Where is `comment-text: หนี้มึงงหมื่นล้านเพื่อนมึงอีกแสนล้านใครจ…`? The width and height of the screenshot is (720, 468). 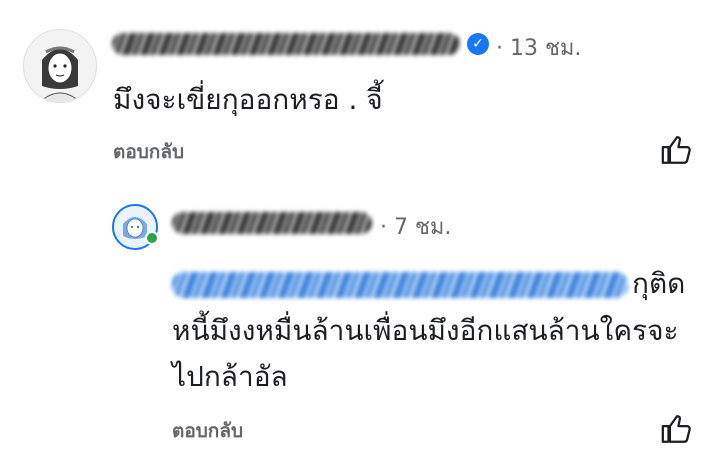
comment-text: หนี้มึงงหมื่นล้านเพื่อนมึงอีกแสนล้านใครจ… is located at coordinates (425, 330).